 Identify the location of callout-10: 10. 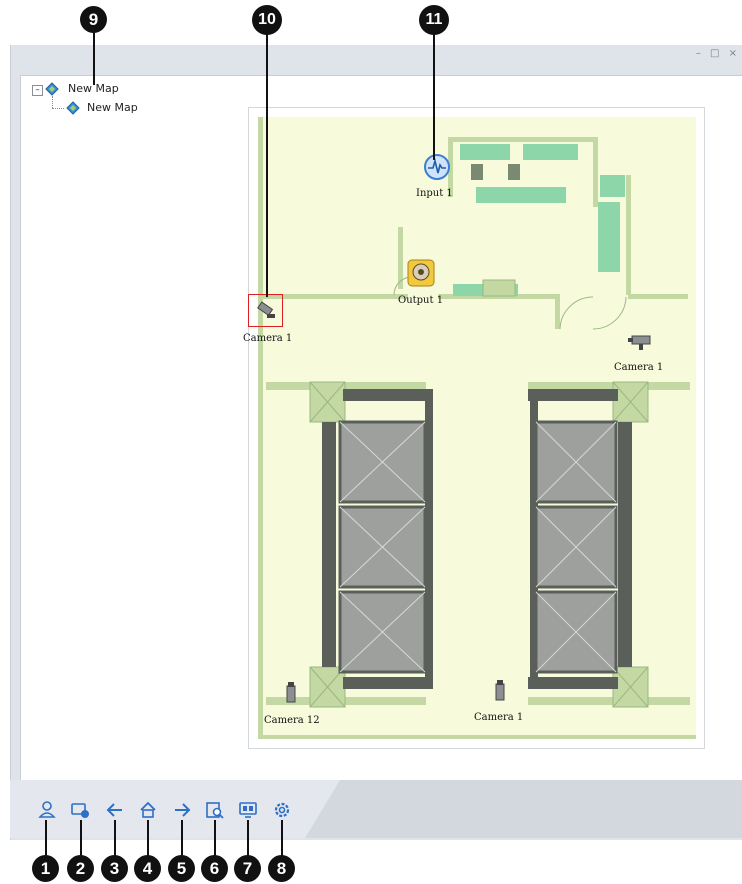
(267, 20).